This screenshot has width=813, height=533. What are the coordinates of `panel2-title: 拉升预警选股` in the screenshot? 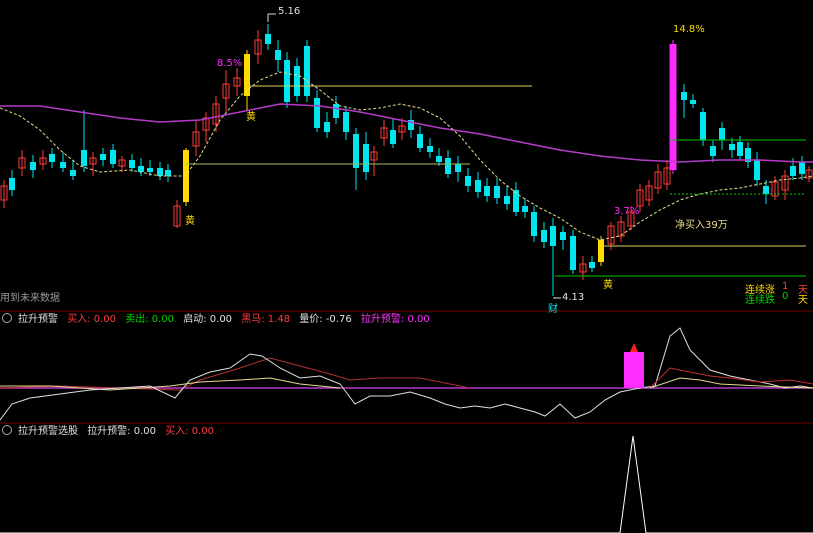 It's located at (48, 431).